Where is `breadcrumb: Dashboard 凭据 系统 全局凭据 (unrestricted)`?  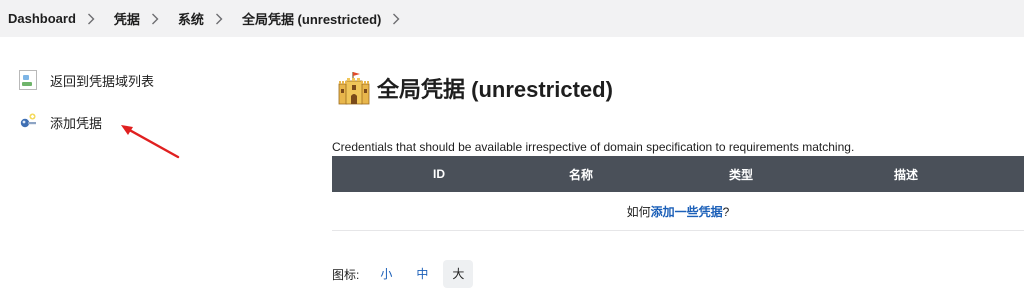 breadcrumb: Dashboard 凭据 系统 全局凭据 (unrestricted) is located at coordinates (512, 18).